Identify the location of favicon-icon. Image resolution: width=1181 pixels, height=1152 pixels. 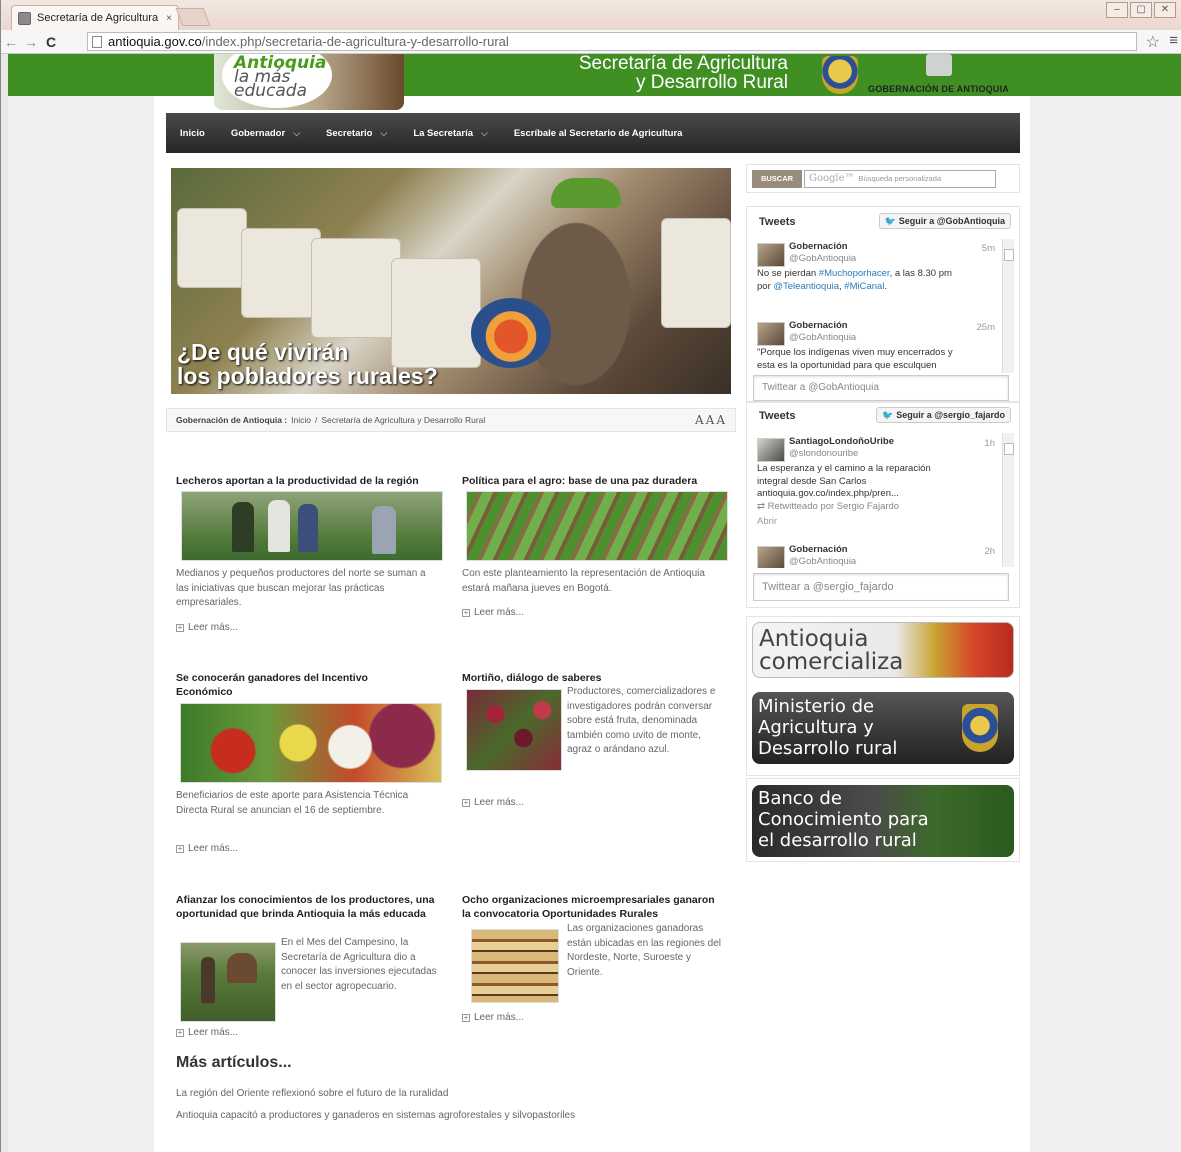
(24, 18).